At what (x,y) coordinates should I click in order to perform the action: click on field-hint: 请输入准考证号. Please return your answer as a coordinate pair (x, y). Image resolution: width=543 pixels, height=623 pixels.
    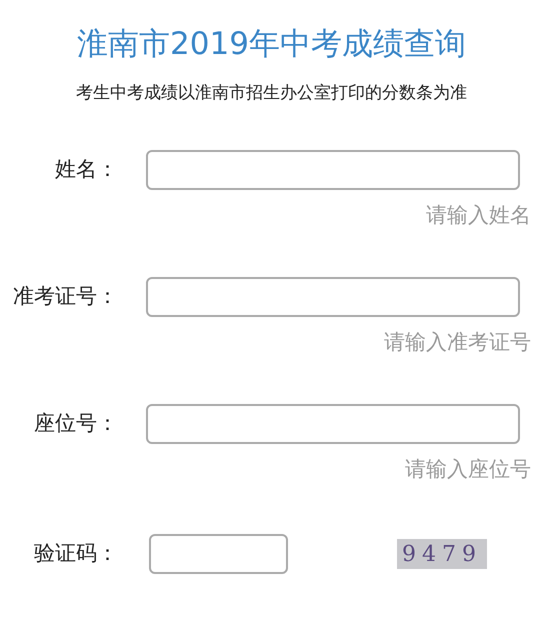
    Looking at the image, I should click on (457, 342).